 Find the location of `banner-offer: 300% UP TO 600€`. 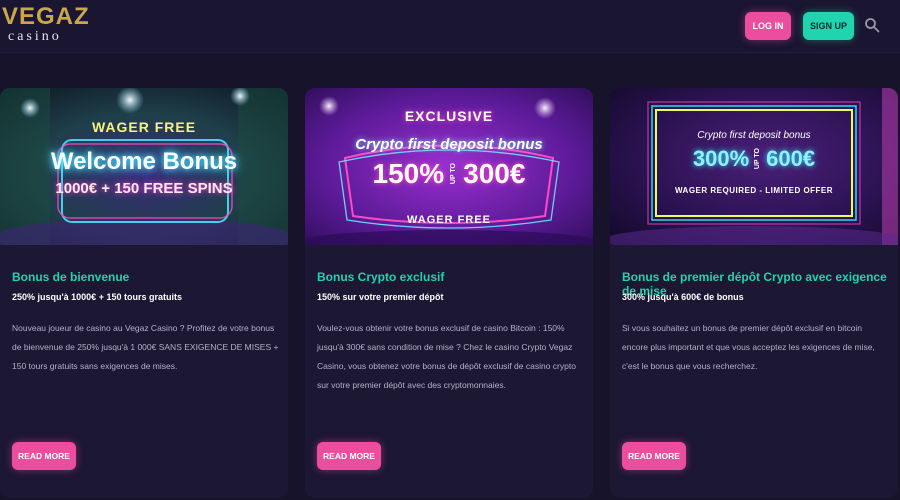

banner-offer: 300% UP TO 600€ is located at coordinates (754, 159).